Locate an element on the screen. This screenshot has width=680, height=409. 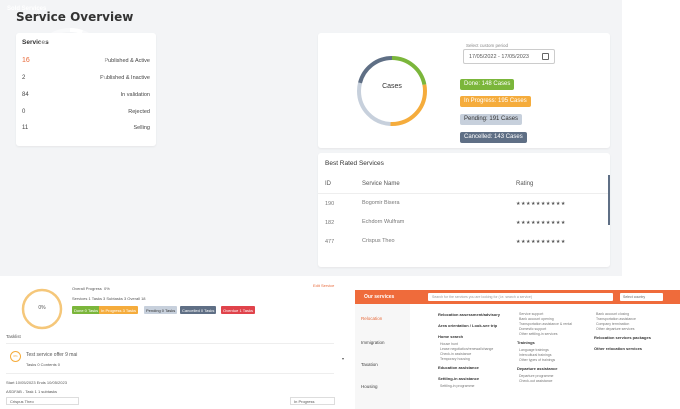
sold-percent: 5 % is located at coordinates (70, 54).